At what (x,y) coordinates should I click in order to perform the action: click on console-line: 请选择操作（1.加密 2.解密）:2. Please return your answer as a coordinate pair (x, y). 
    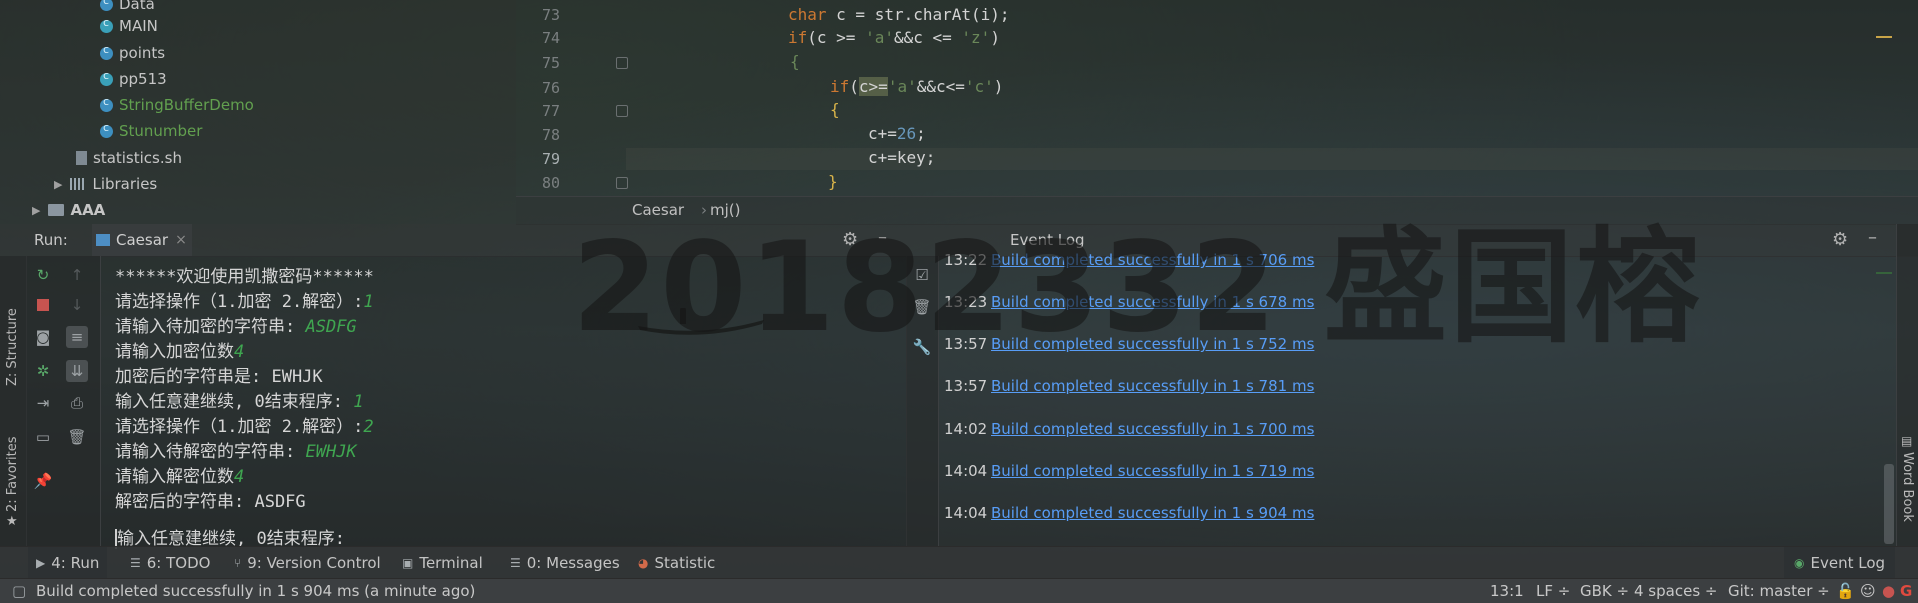
    Looking at the image, I should click on (244, 427).